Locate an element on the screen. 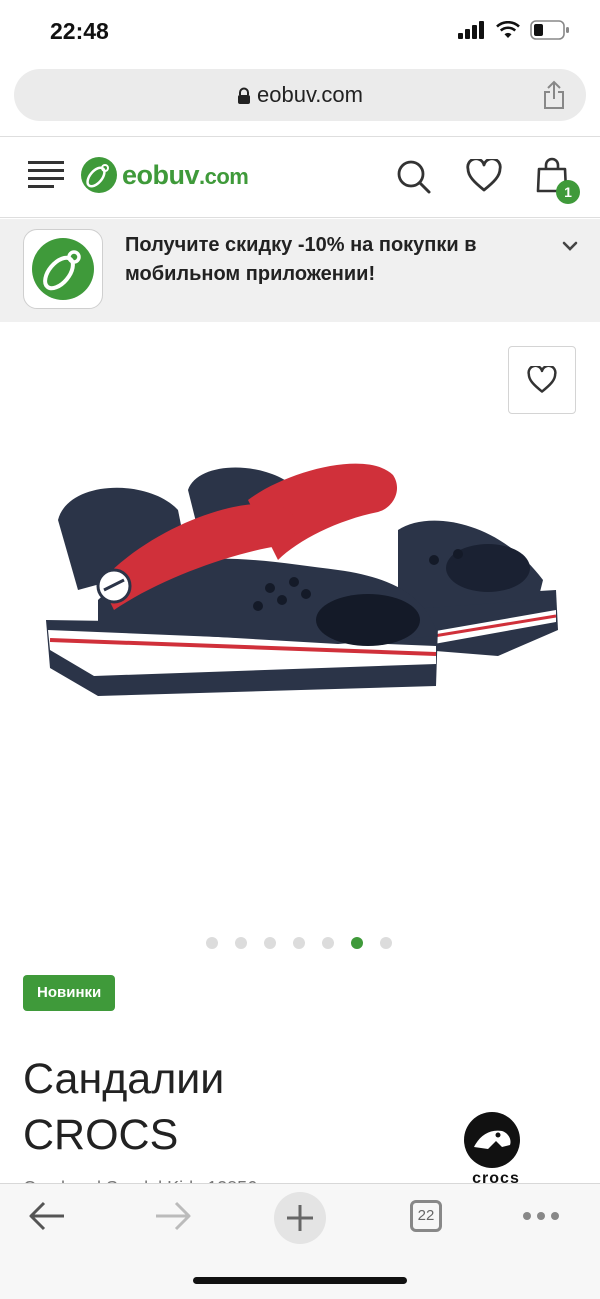 Image resolution: width=600 pixels, height=1299 pixels. site-header: eobuv.com is located at coordinates (300, 177).